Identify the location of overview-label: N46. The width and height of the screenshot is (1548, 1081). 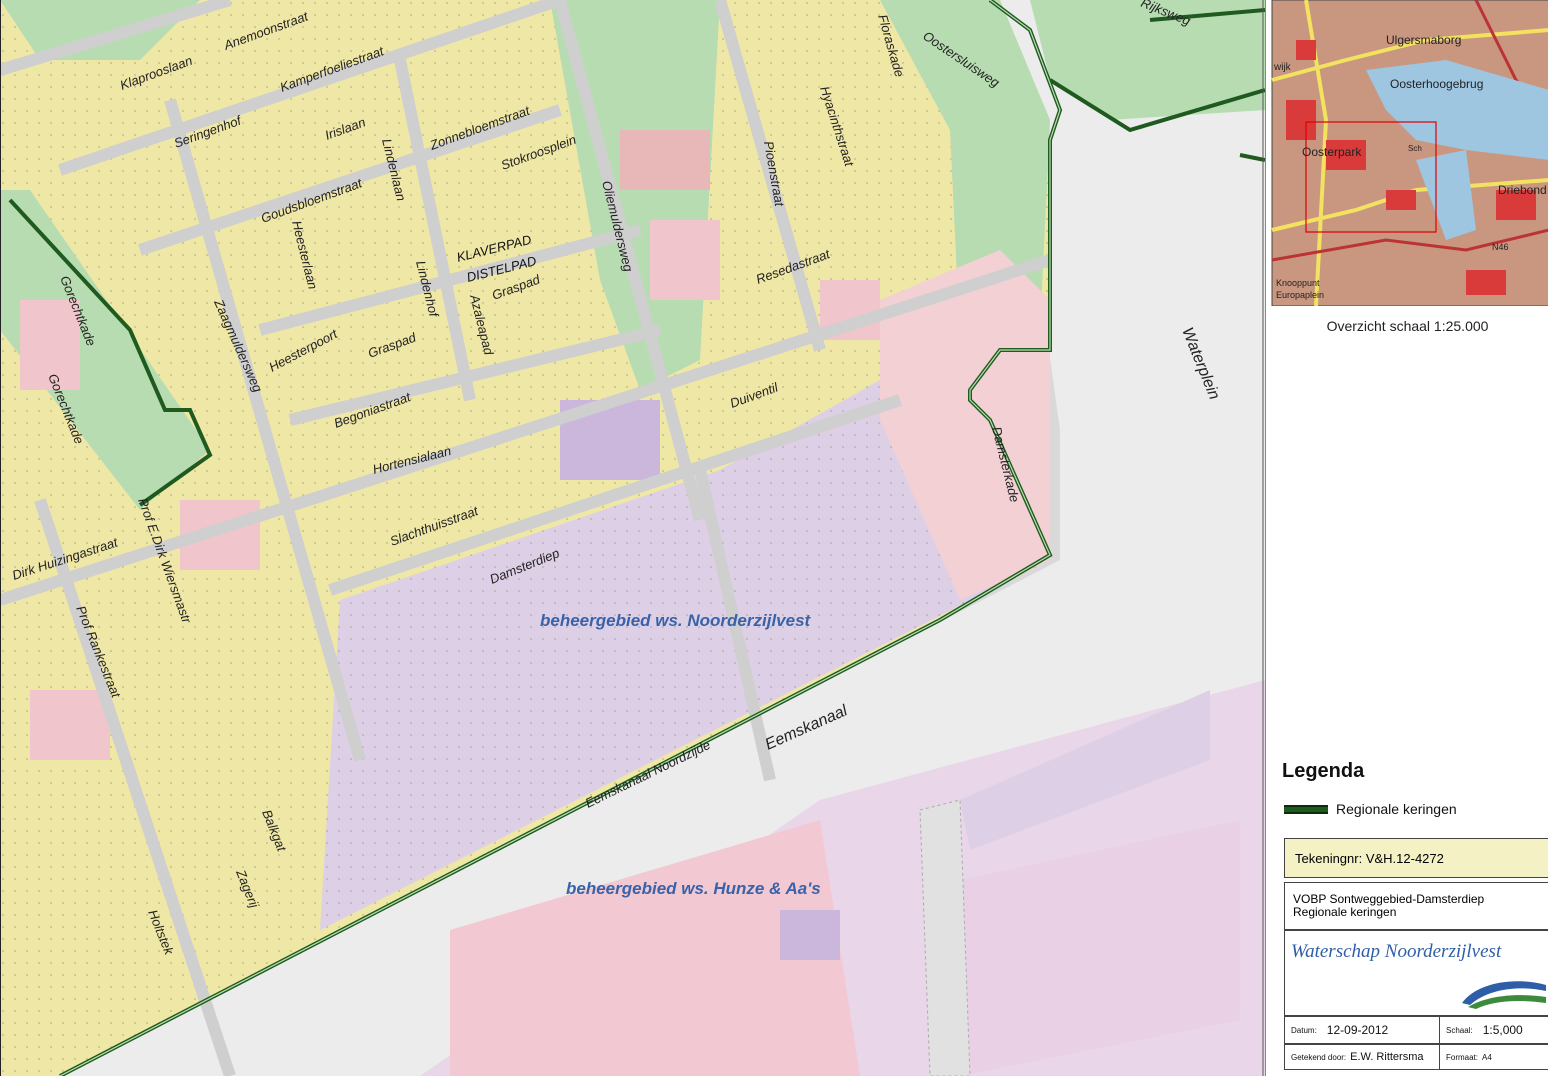
(1500, 247).